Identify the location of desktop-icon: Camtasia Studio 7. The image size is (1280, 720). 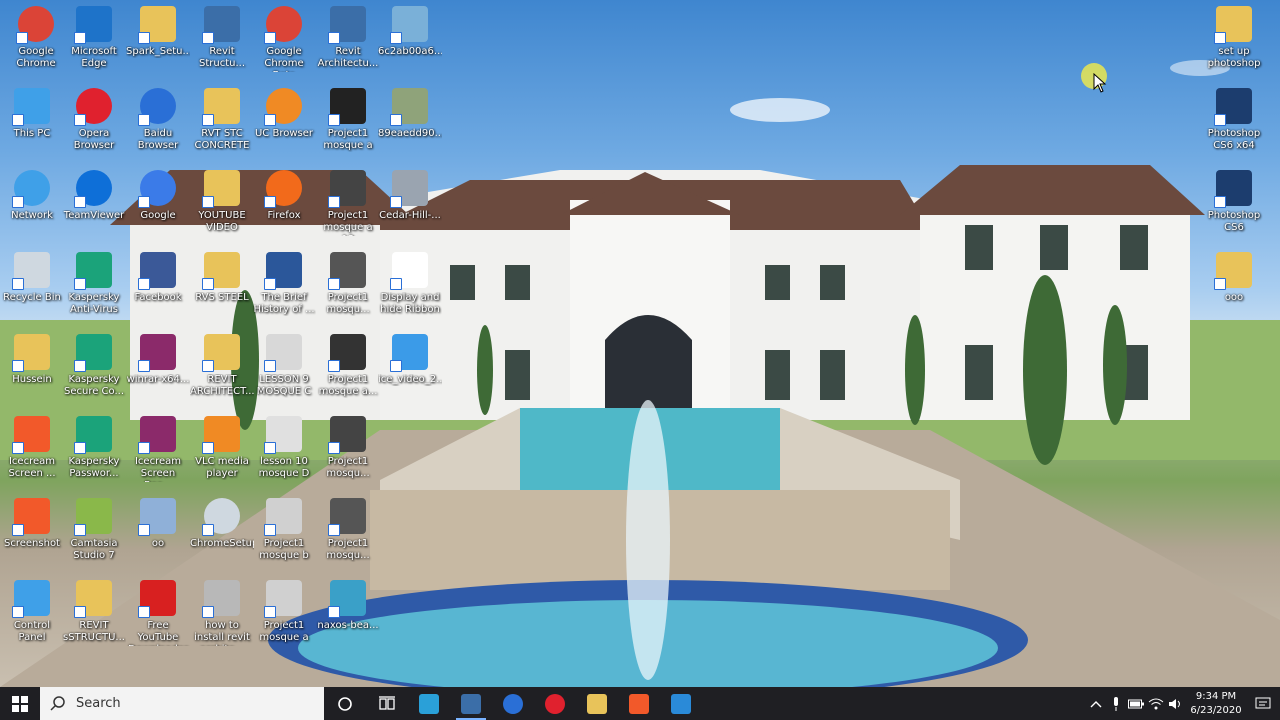
(94, 527).